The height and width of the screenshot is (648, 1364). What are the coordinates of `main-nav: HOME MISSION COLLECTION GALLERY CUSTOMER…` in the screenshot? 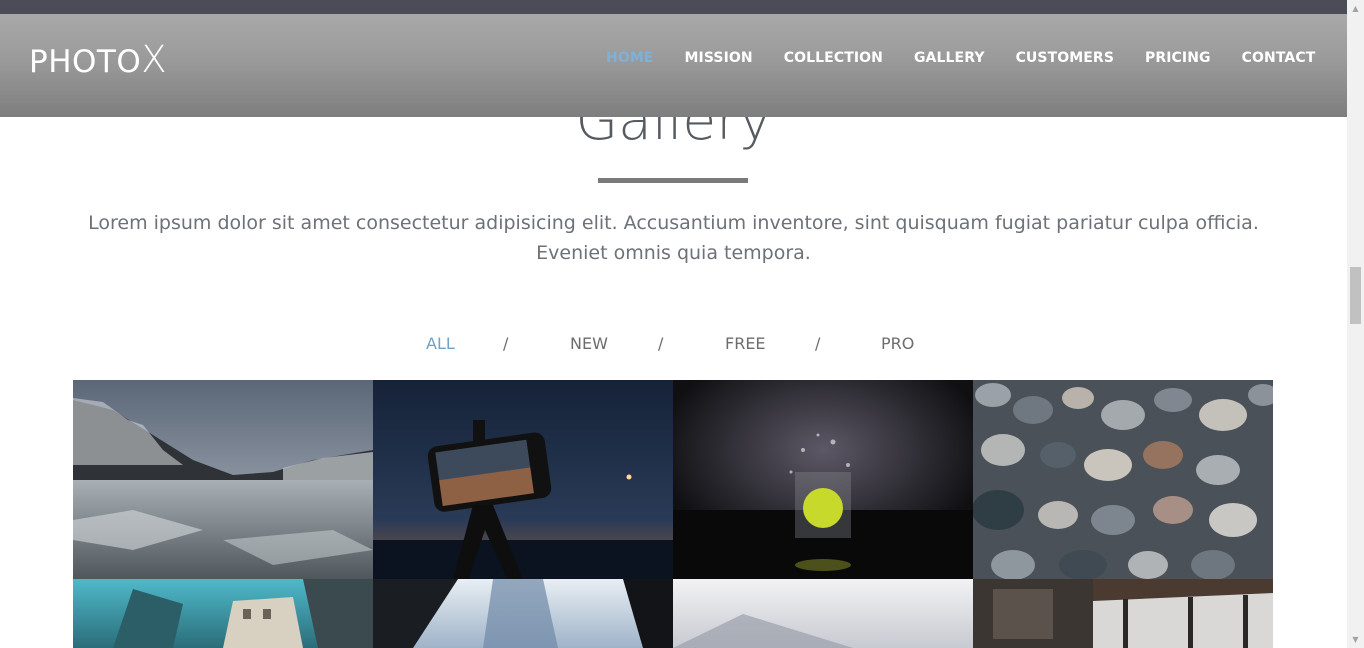 It's located at (976, 58).